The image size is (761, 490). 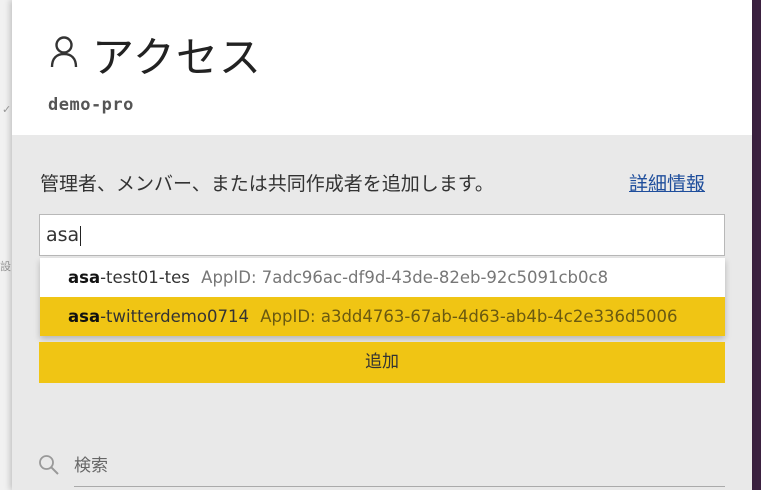 I want to click on search-input: 検索, so click(x=399, y=467).